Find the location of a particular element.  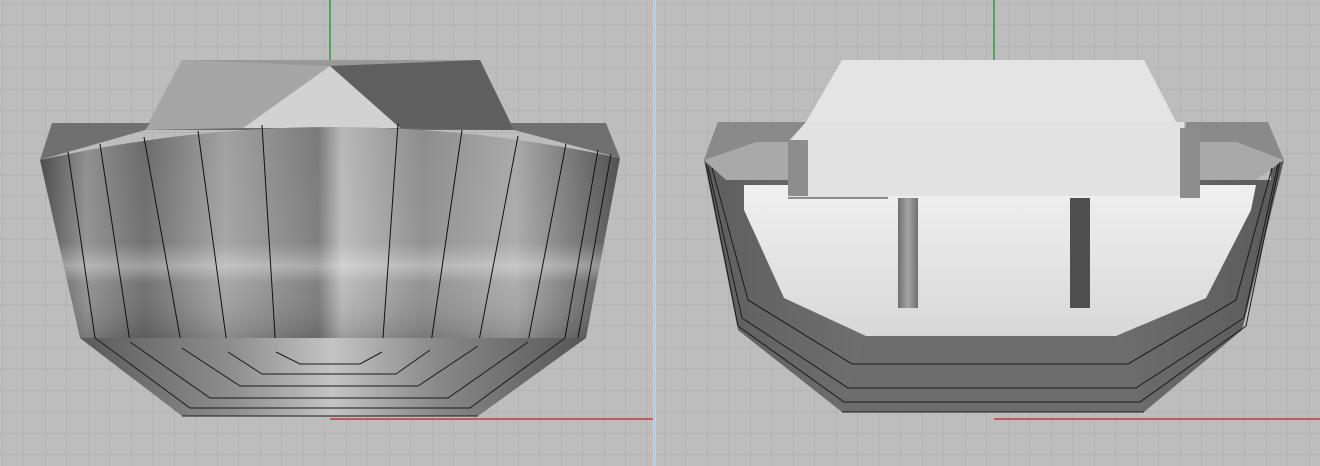

section-rib-left is located at coordinates (908, 253).